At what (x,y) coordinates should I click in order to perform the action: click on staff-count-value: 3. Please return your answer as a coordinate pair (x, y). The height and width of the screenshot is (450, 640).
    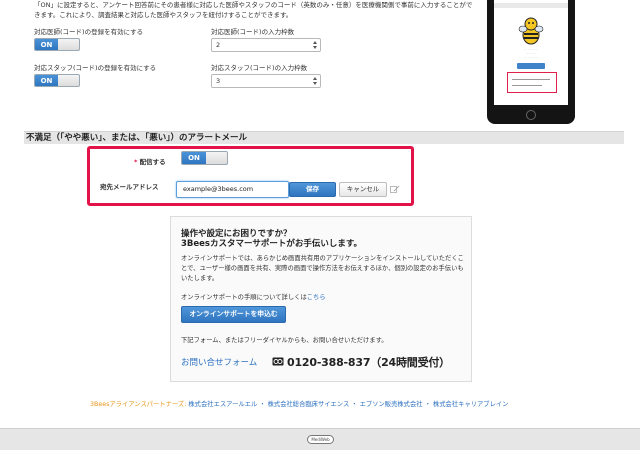
    Looking at the image, I should click on (218, 81).